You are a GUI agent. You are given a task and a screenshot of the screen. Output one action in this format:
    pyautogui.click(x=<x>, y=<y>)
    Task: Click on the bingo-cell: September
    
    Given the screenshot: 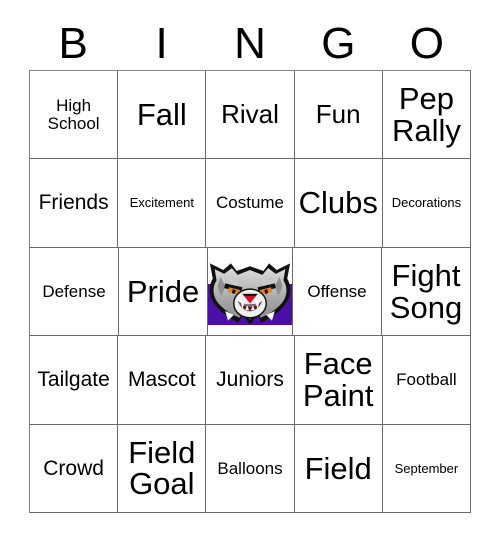 What is the action you would take?
    pyautogui.click(x=427, y=469)
    